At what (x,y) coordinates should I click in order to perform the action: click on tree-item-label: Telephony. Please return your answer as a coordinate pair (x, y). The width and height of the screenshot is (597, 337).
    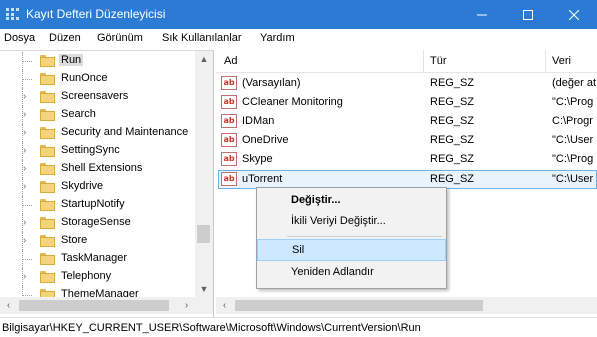
    Looking at the image, I should click on (86, 276).